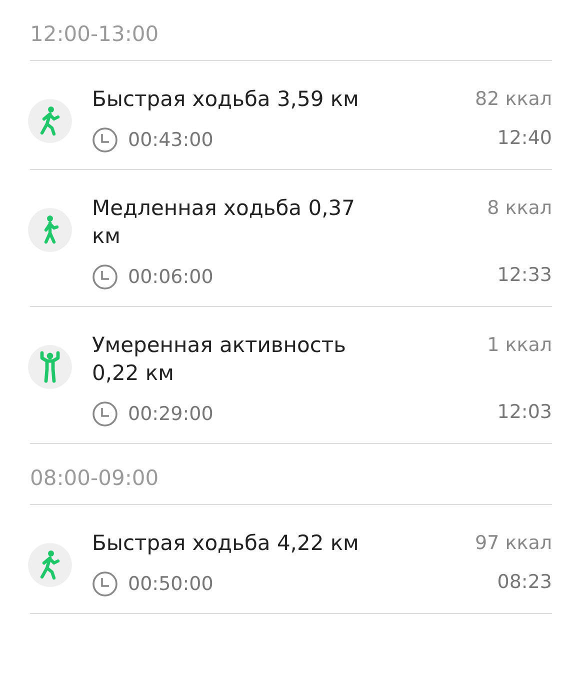  What do you see at coordinates (519, 208) in the screenshot?
I see `calories: 8 ккал` at bounding box center [519, 208].